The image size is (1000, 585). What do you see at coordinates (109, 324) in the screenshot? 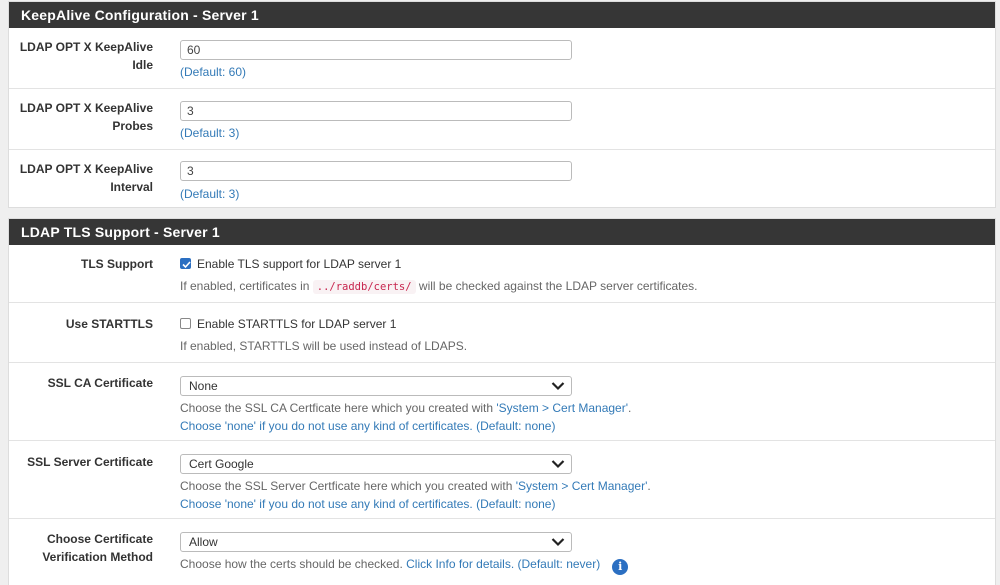
I see `field-label: Use STARTTLS` at bounding box center [109, 324].